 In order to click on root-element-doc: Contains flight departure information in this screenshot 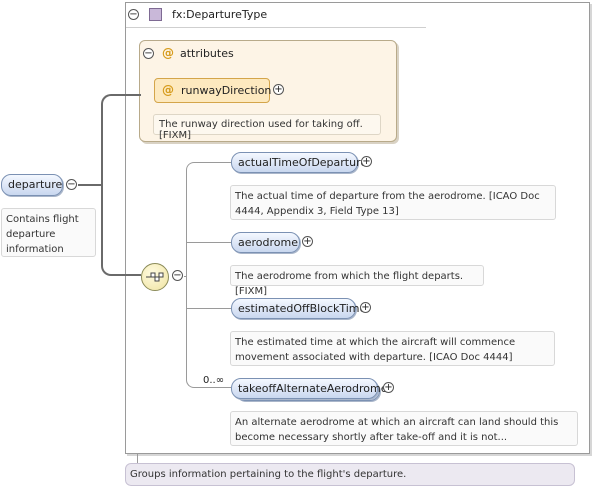, I will do `click(48, 232)`.